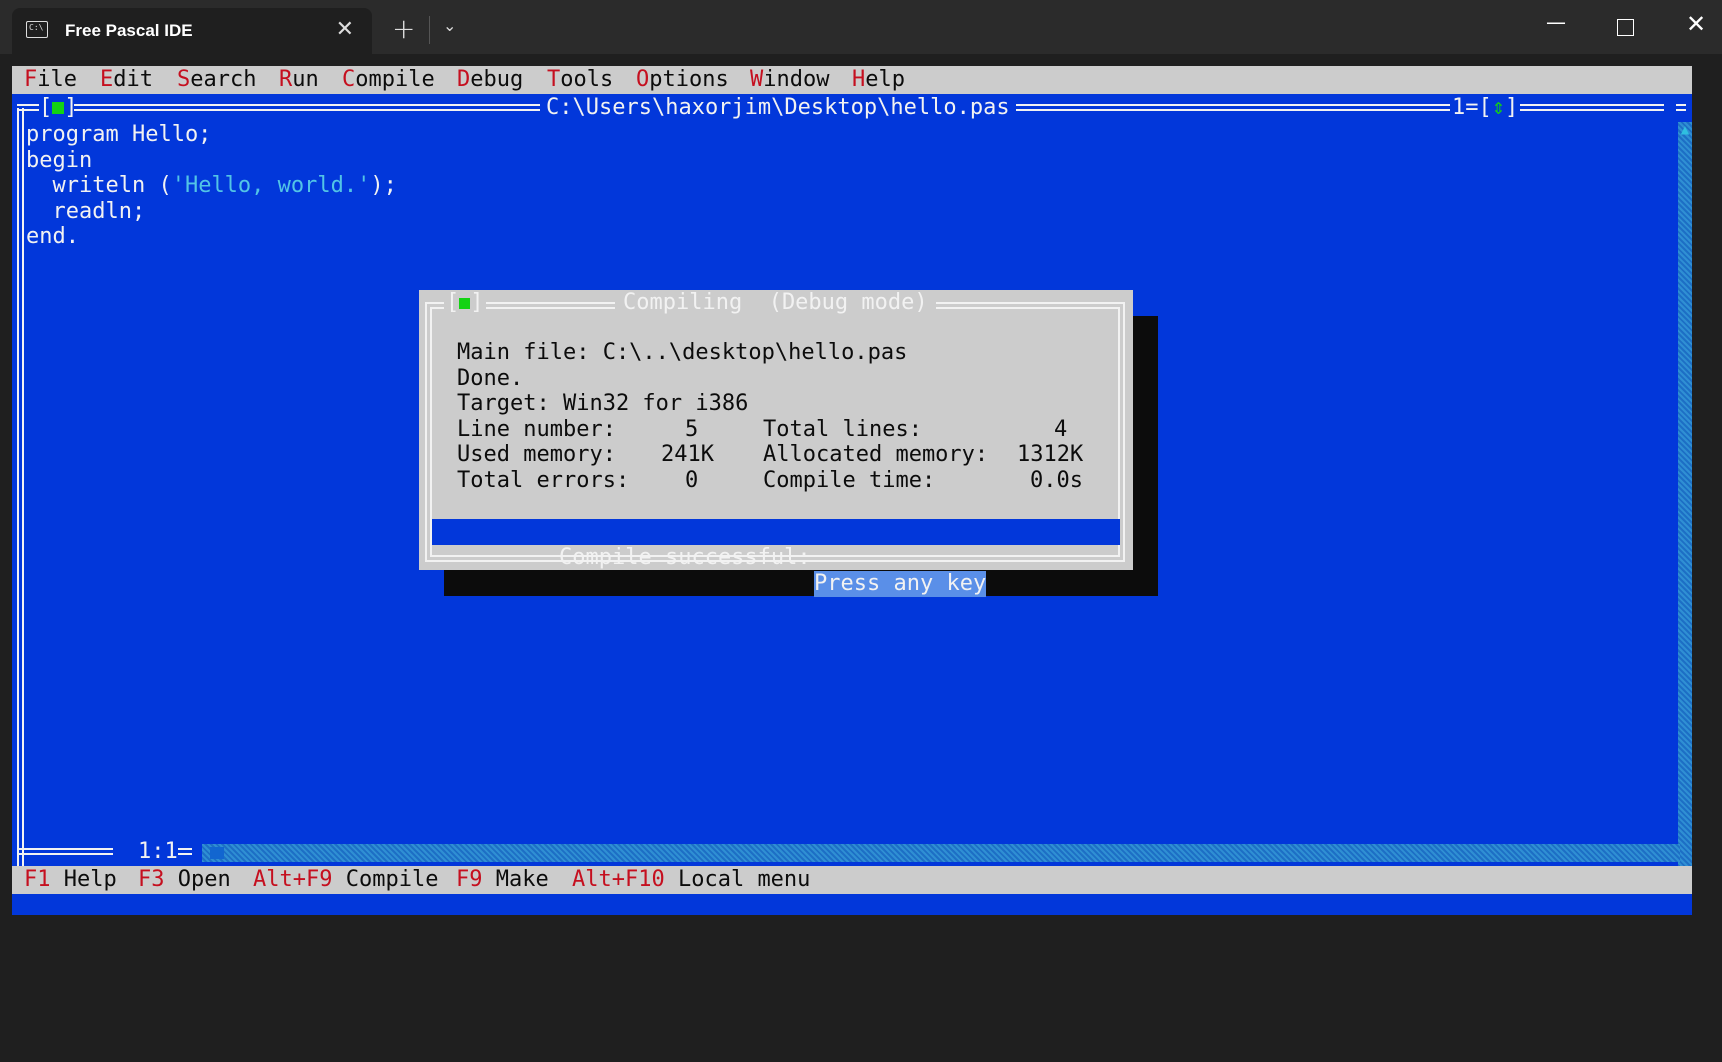 The height and width of the screenshot is (1062, 1722). Describe the element at coordinates (849, 480) in the screenshot. I see `compile-time-label: Compile time:` at that location.